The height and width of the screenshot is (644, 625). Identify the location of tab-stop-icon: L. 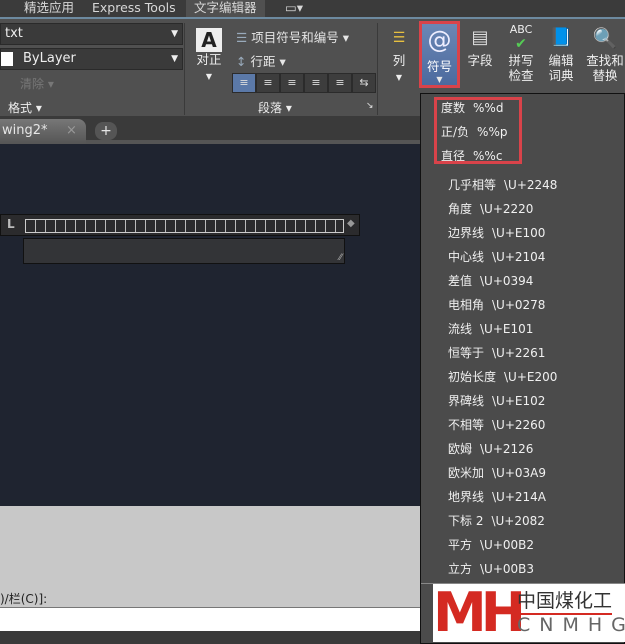
(11, 224).